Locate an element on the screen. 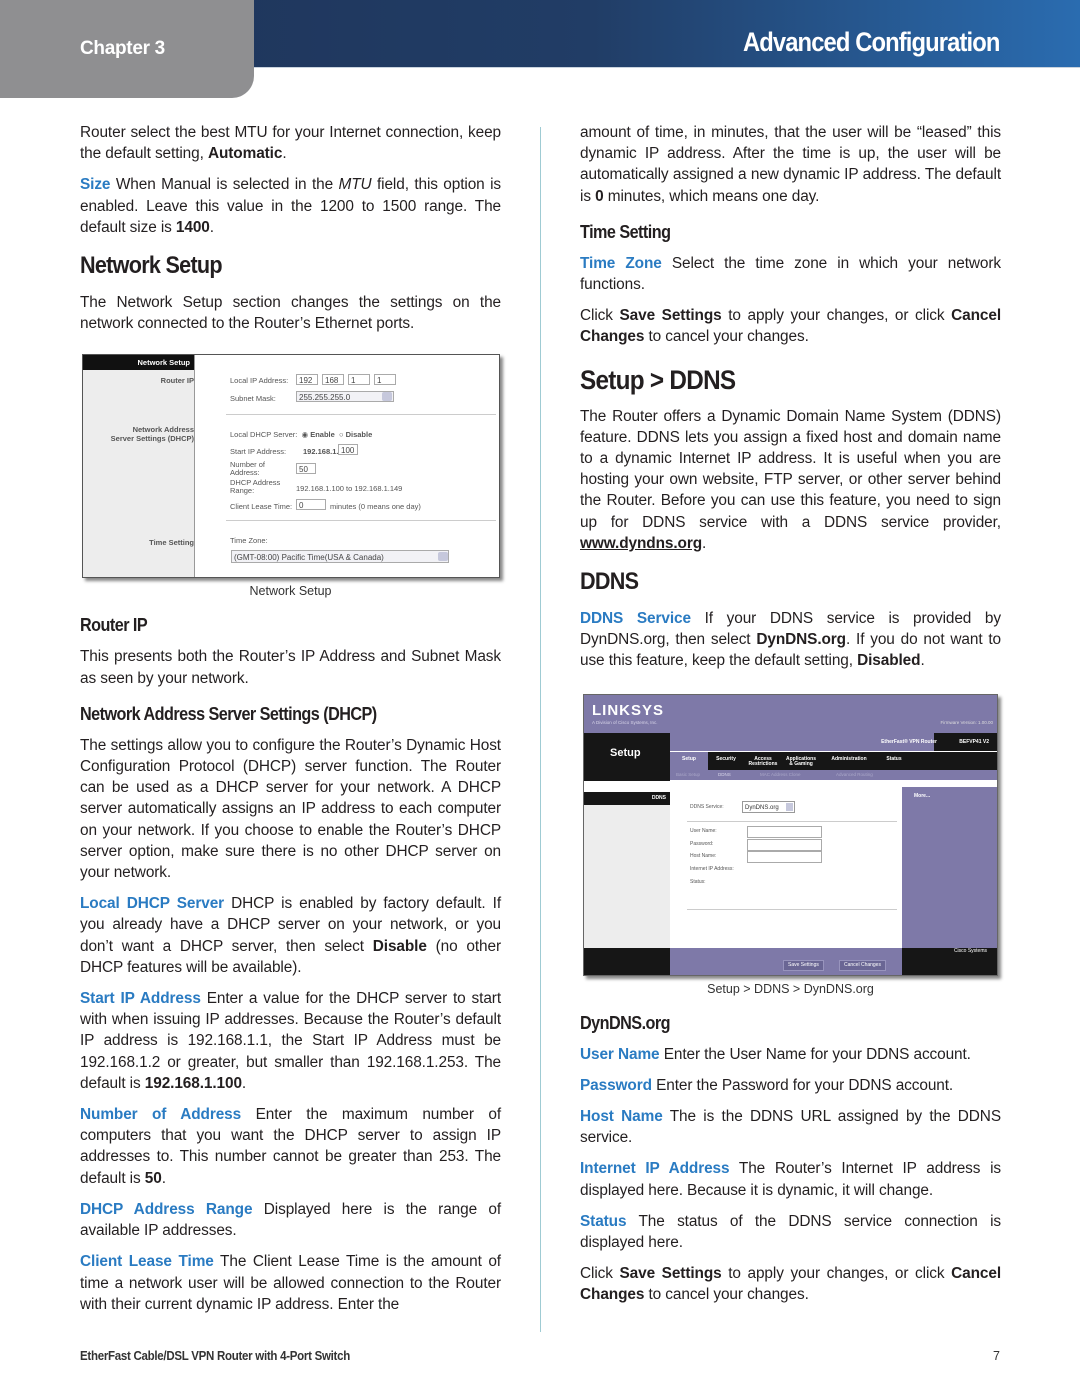 The image size is (1080, 1397). password-label: Password: is located at coordinates (702, 843).